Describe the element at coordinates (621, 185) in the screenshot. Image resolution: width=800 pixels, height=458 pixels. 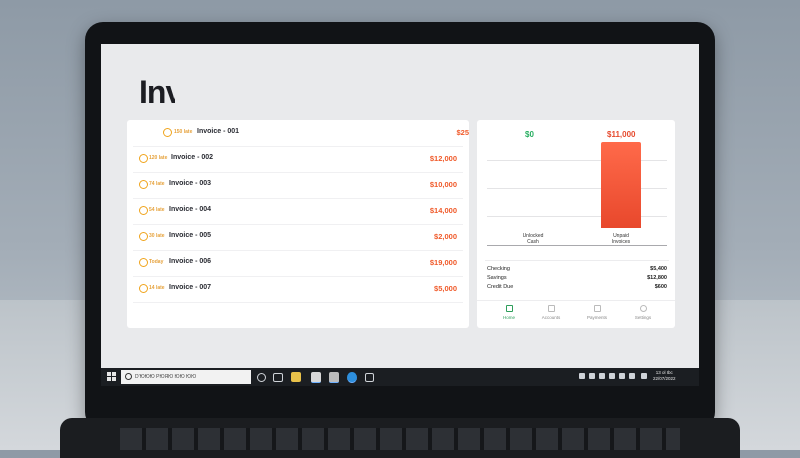
I see `unpaid-invoices-bar` at that location.